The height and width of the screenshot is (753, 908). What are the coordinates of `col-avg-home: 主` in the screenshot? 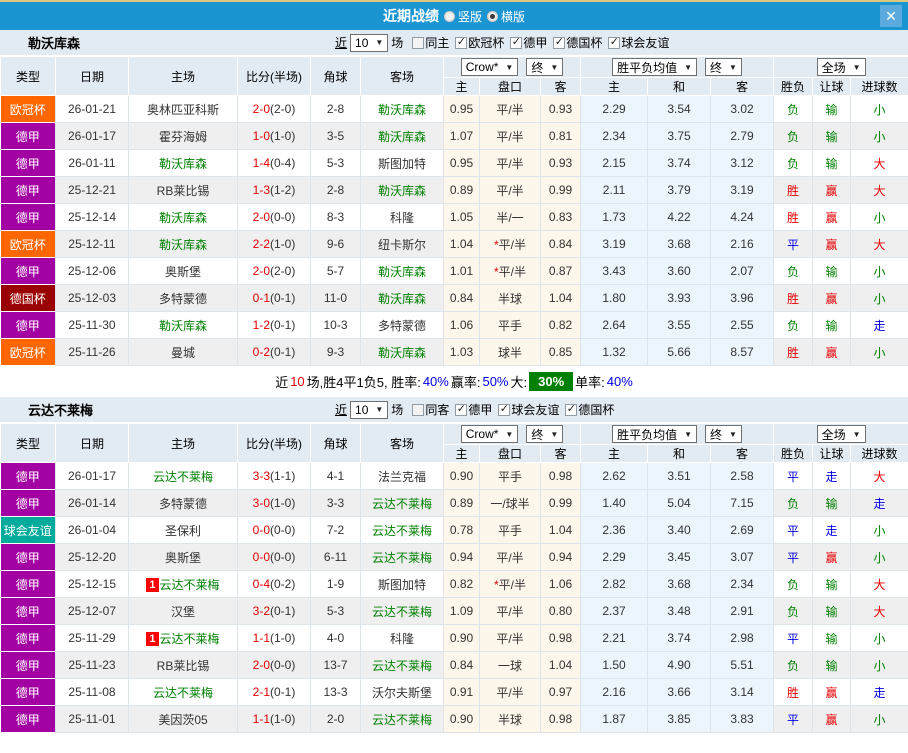 It's located at (614, 453).